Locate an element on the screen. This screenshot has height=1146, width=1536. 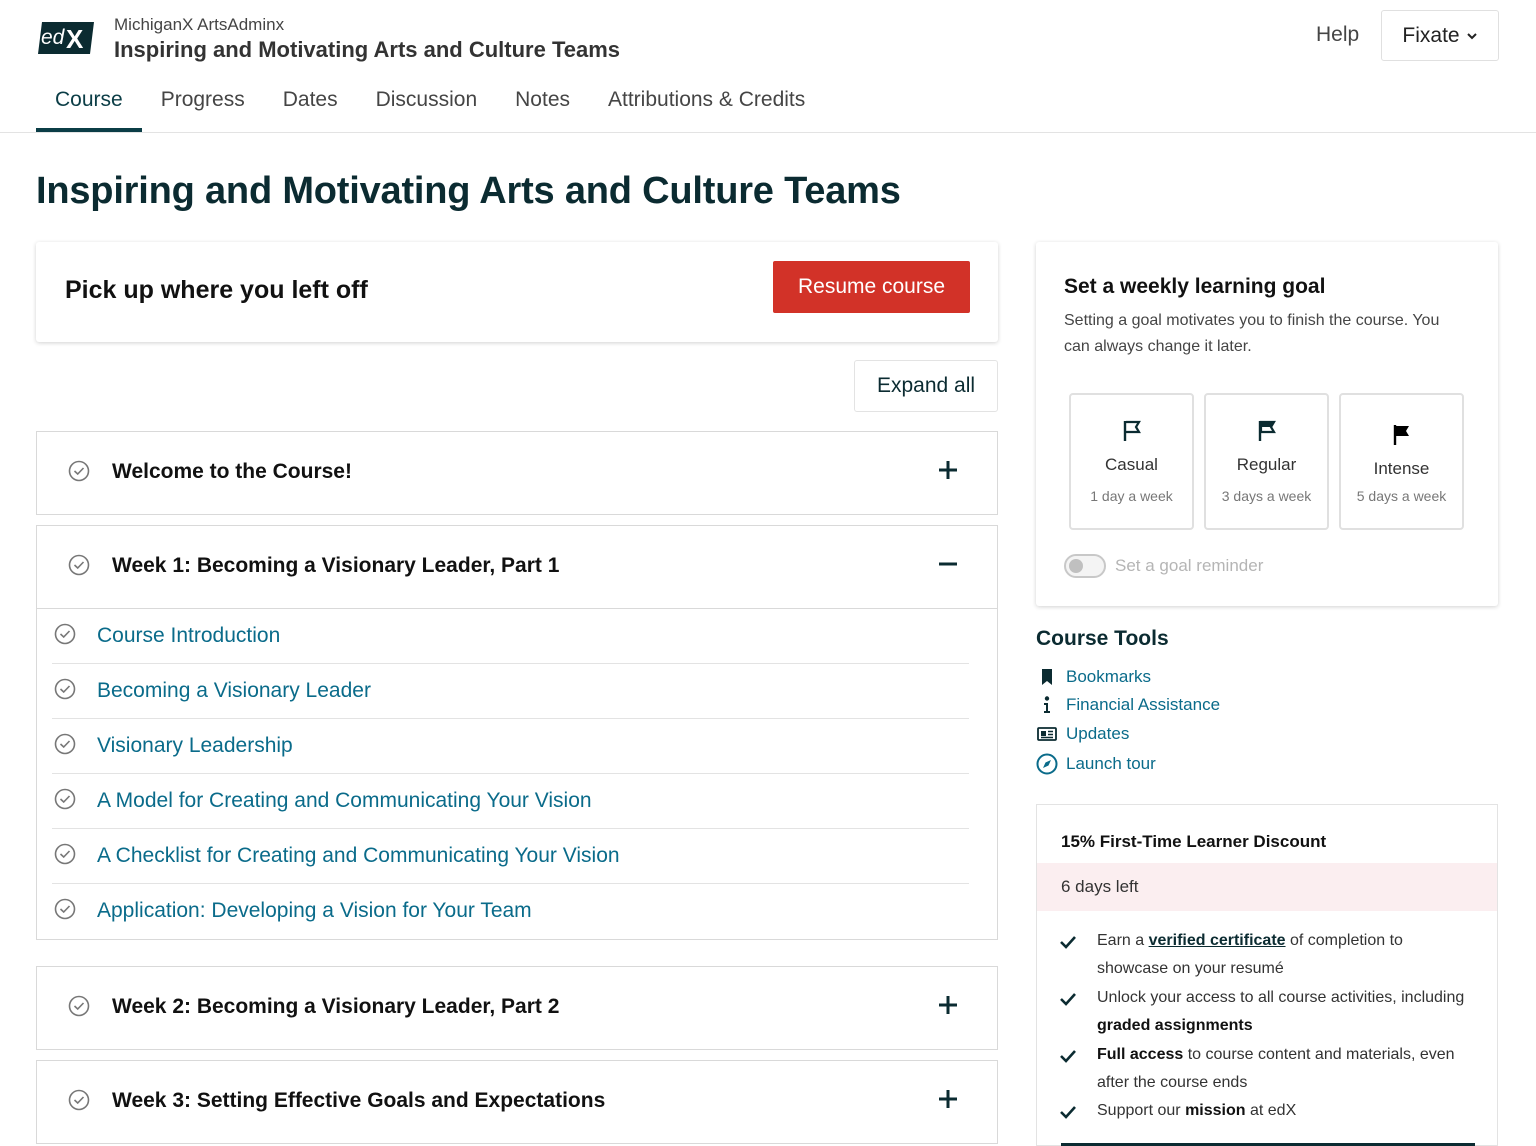
tab-notes: Notes is located at coordinates (542, 105).